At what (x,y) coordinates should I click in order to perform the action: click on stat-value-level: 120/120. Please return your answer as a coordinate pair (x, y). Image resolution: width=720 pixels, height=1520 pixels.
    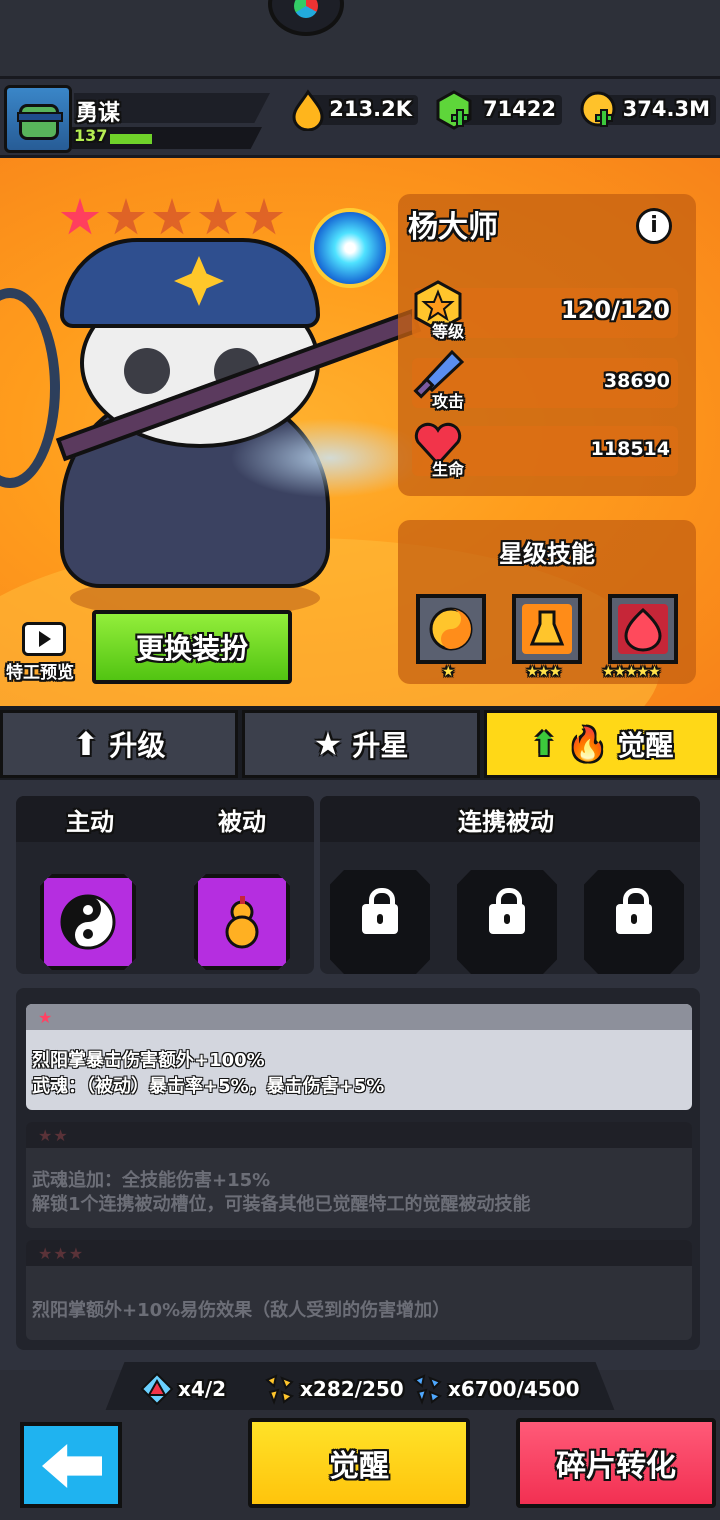
    Looking at the image, I should click on (615, 310).